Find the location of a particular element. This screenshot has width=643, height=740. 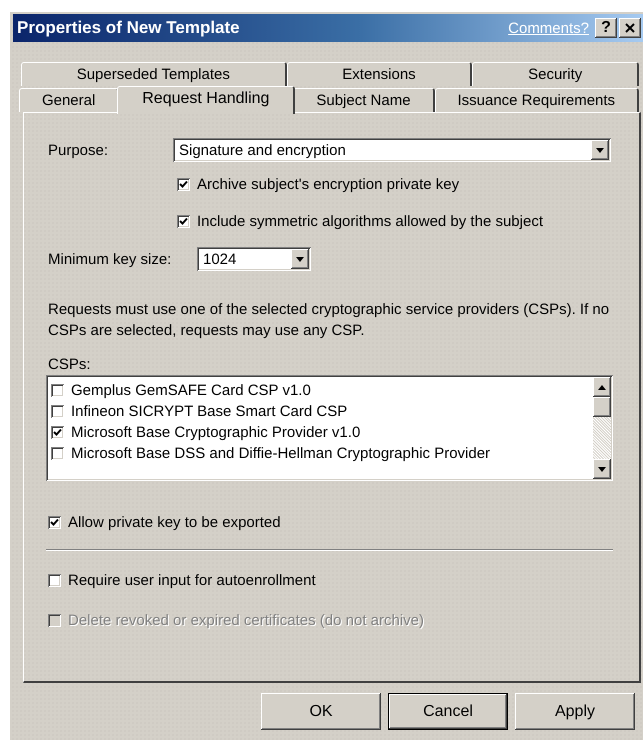

help-button: ? is located at coordinates (606, 28).